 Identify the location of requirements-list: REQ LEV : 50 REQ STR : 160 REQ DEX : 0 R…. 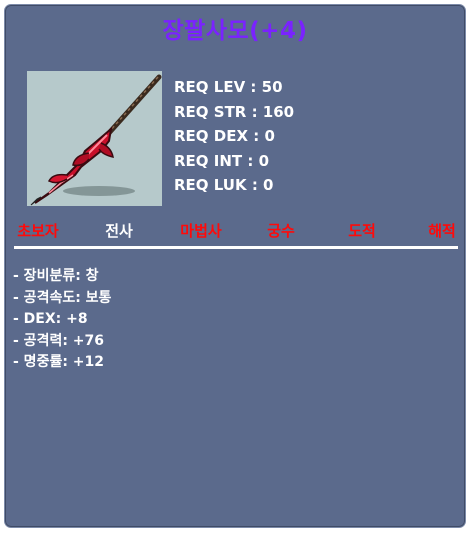
(234, 136).